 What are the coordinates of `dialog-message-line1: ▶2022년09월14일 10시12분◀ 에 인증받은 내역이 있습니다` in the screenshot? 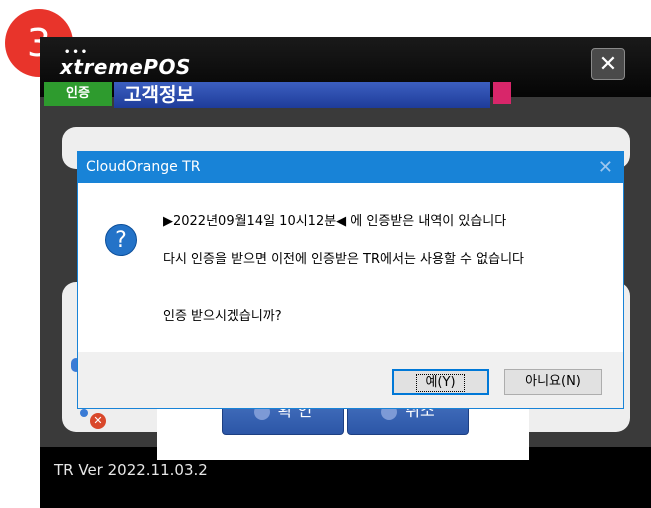 It's located at (335, 221).